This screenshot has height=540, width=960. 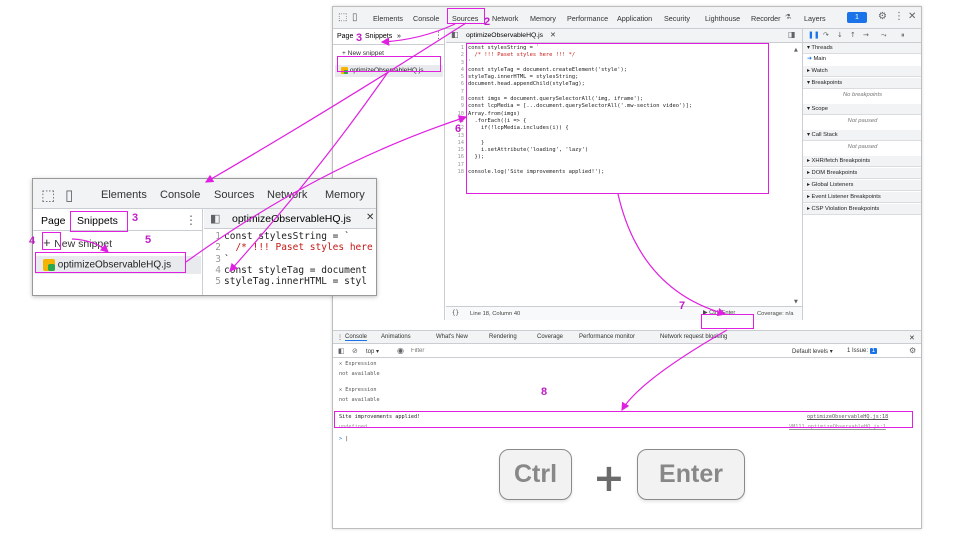 What do you see at coordinates (792, 34) in the screenshot?
I see `toggle-debugger-icon: ◨` at bounding box center [792, 34].